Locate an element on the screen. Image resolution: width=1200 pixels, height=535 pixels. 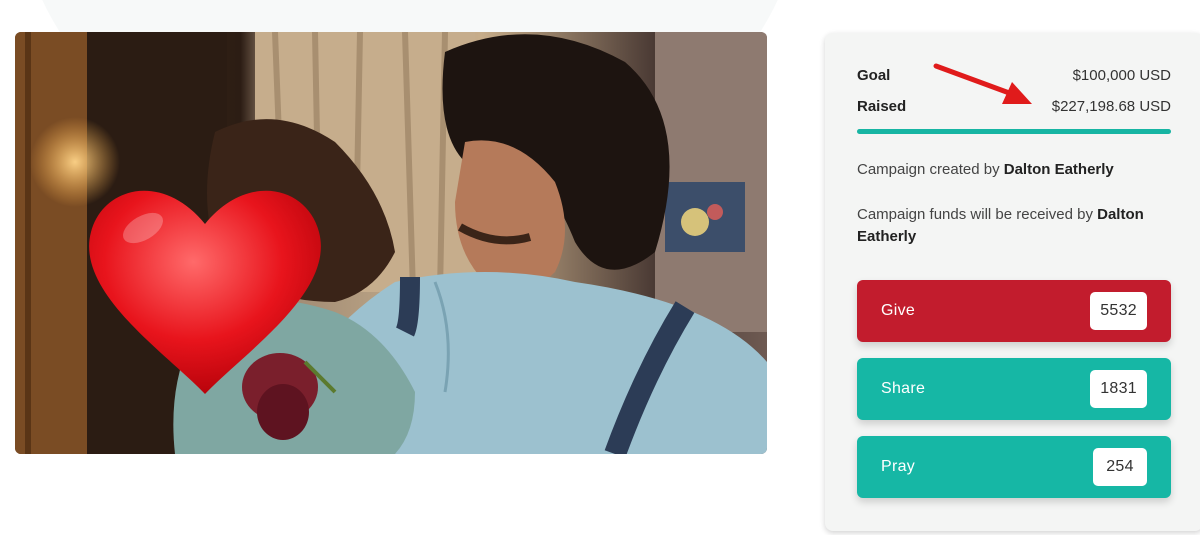
campaign-creator-info: Campaign created by Dalton Eatherly is located at coordinates (1014, 170).